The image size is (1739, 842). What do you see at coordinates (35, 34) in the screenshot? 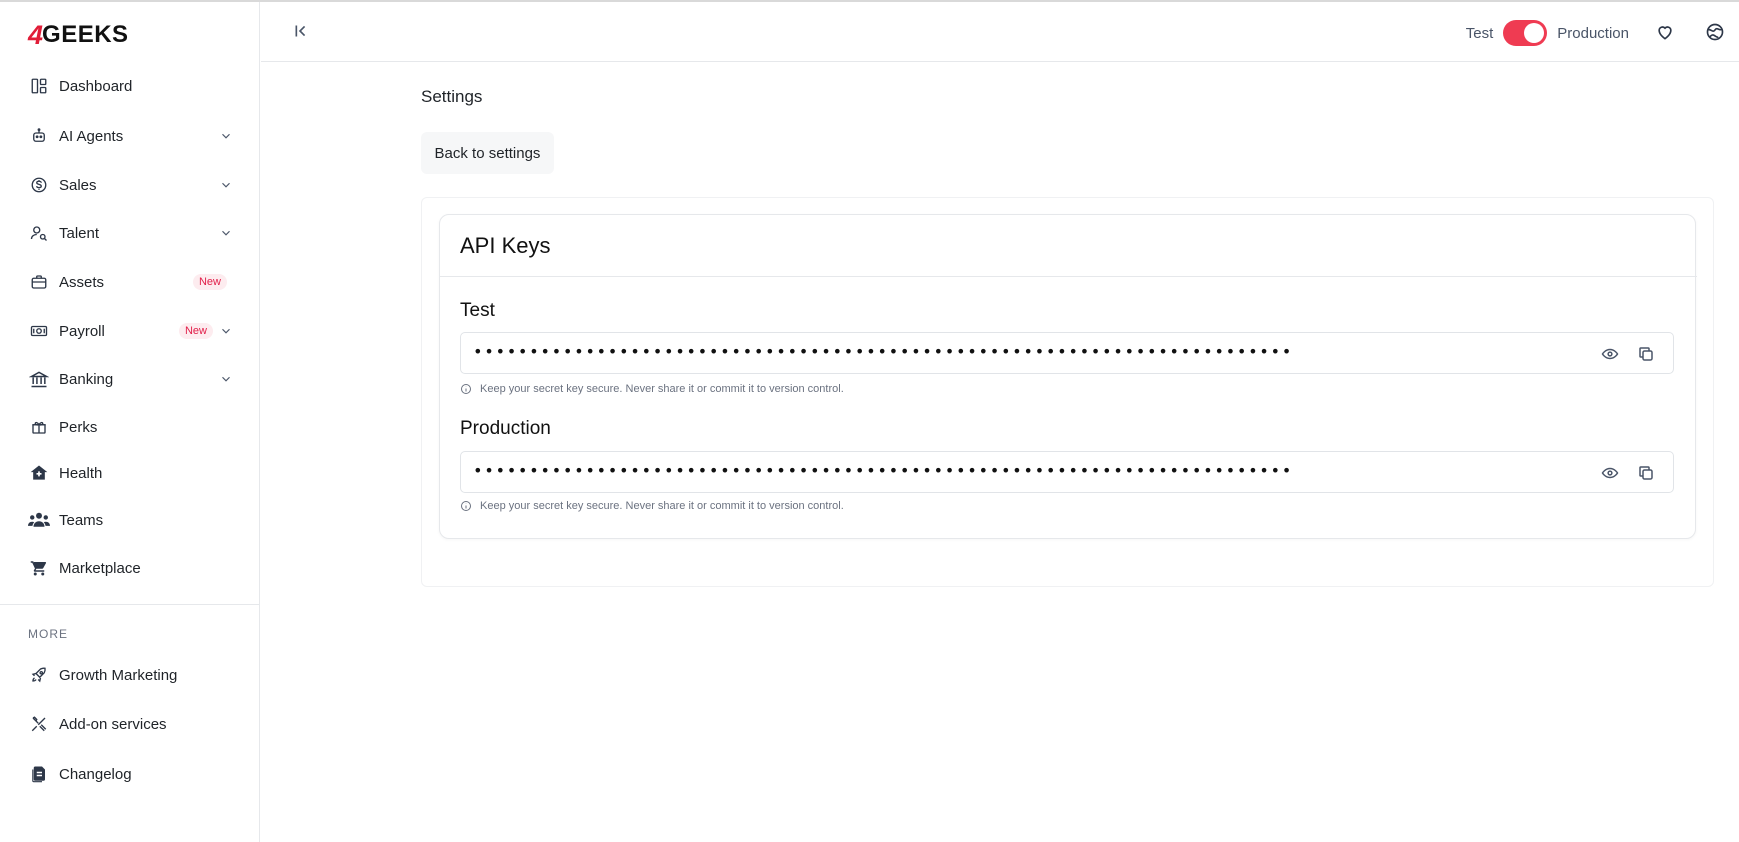
I see `logo-mark: 4` at bounding box center [35, 34].